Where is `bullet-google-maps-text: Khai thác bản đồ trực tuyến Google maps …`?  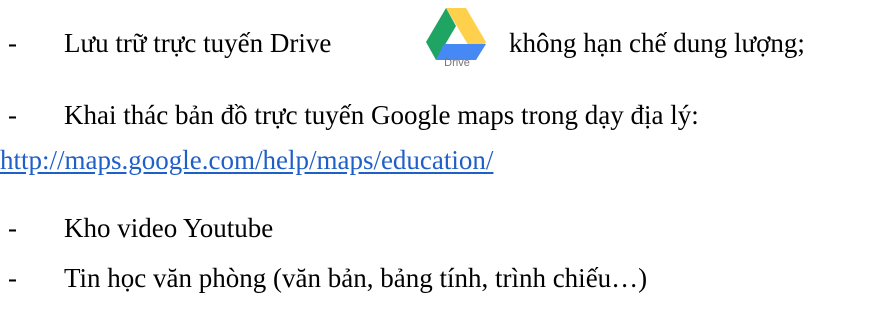 bullet-google-maps-text: Khai thác bản đồ trực tuyến Google maps … is located at coordinates (381, 115).